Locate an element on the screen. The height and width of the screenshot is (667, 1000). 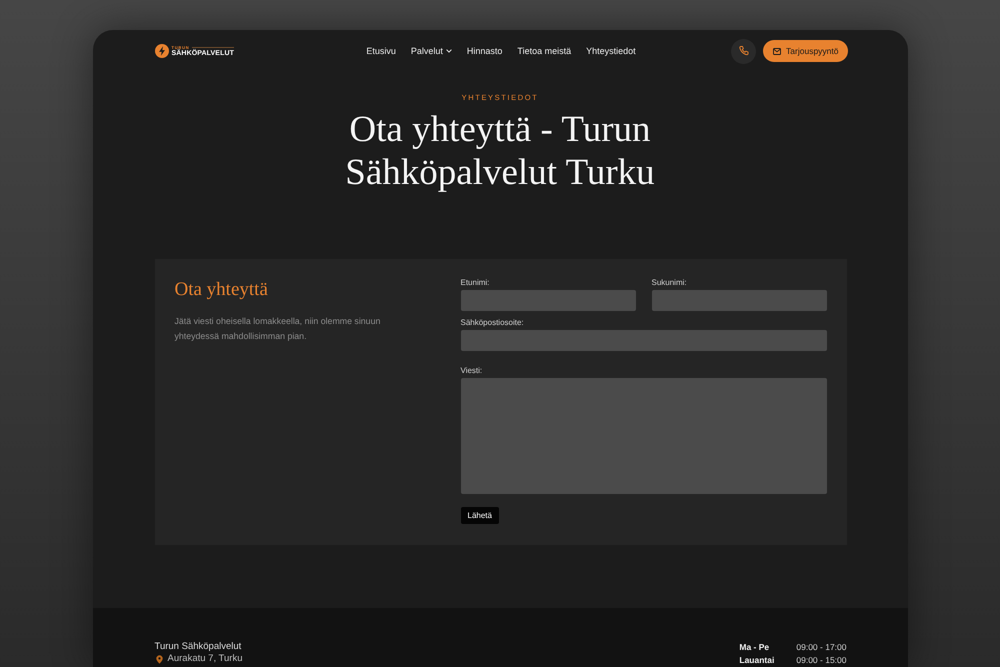
field-label: Sukunimi: is located at coordinates (670, 283).